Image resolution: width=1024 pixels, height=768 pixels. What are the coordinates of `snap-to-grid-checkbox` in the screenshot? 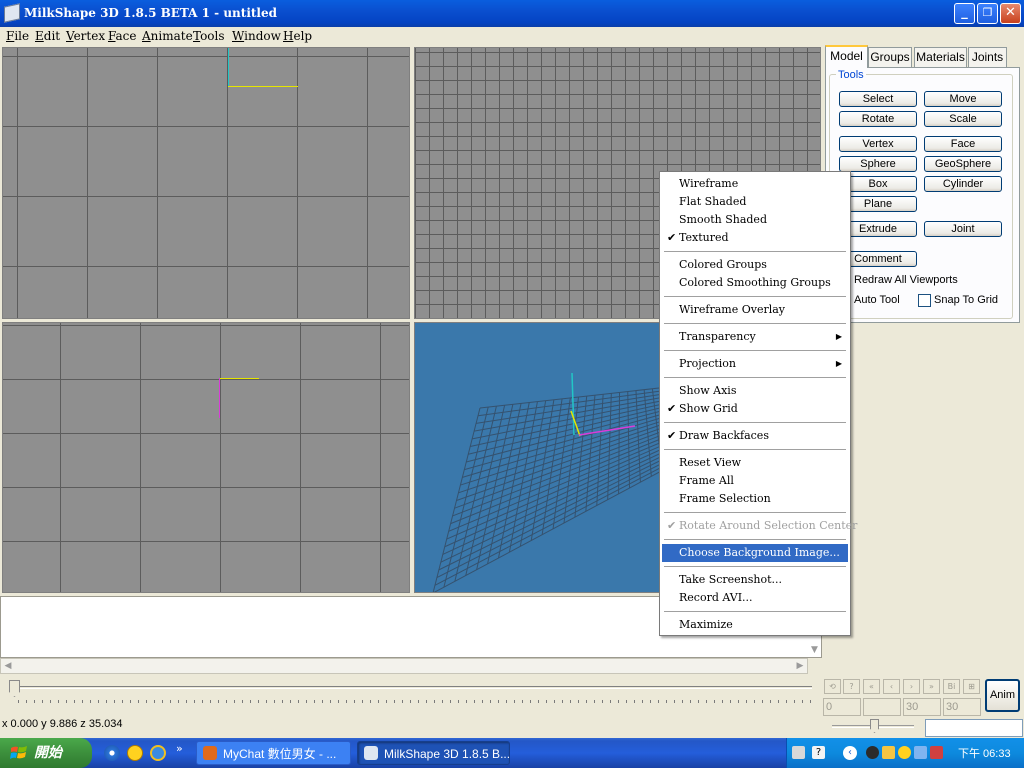 It's located at (924, 300).